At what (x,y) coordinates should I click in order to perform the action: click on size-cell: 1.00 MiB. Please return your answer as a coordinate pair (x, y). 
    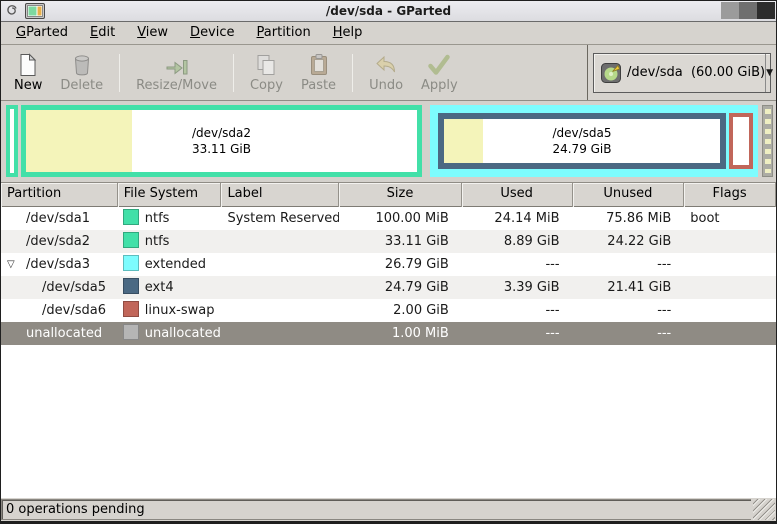
    Looking at the image, I should click on (420, 333).